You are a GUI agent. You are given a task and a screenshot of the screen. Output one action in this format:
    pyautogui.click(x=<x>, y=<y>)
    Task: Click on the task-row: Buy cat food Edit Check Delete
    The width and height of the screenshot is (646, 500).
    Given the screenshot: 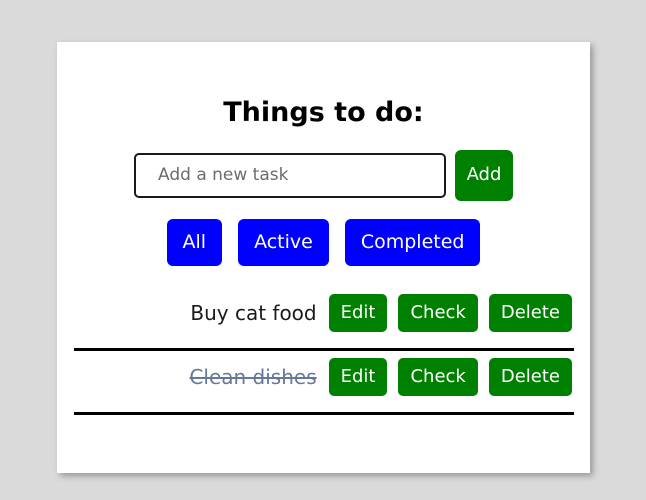 What is the action you would take?
    pyautogui.click(x=323, y=313)
    